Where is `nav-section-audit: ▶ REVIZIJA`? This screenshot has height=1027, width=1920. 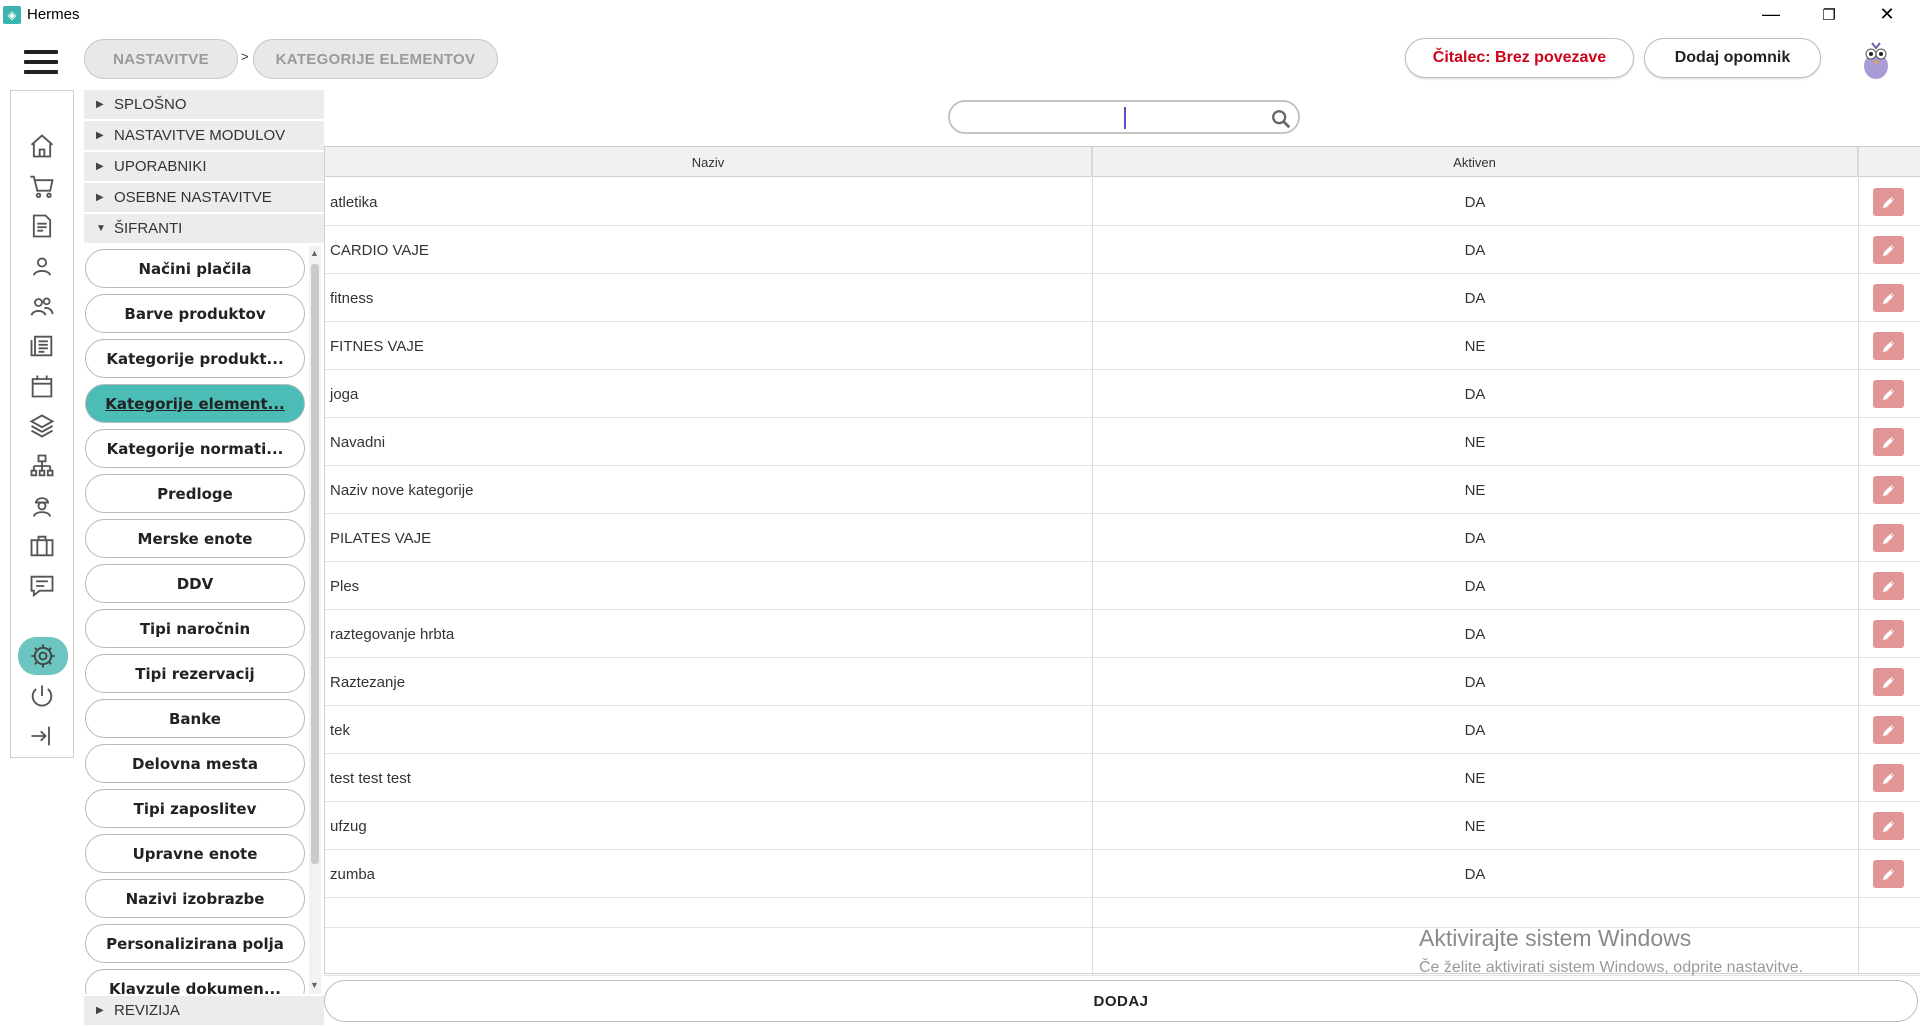 nav-section-audit: ▶ REVIZIJA is located at coordinates (204, 1011).